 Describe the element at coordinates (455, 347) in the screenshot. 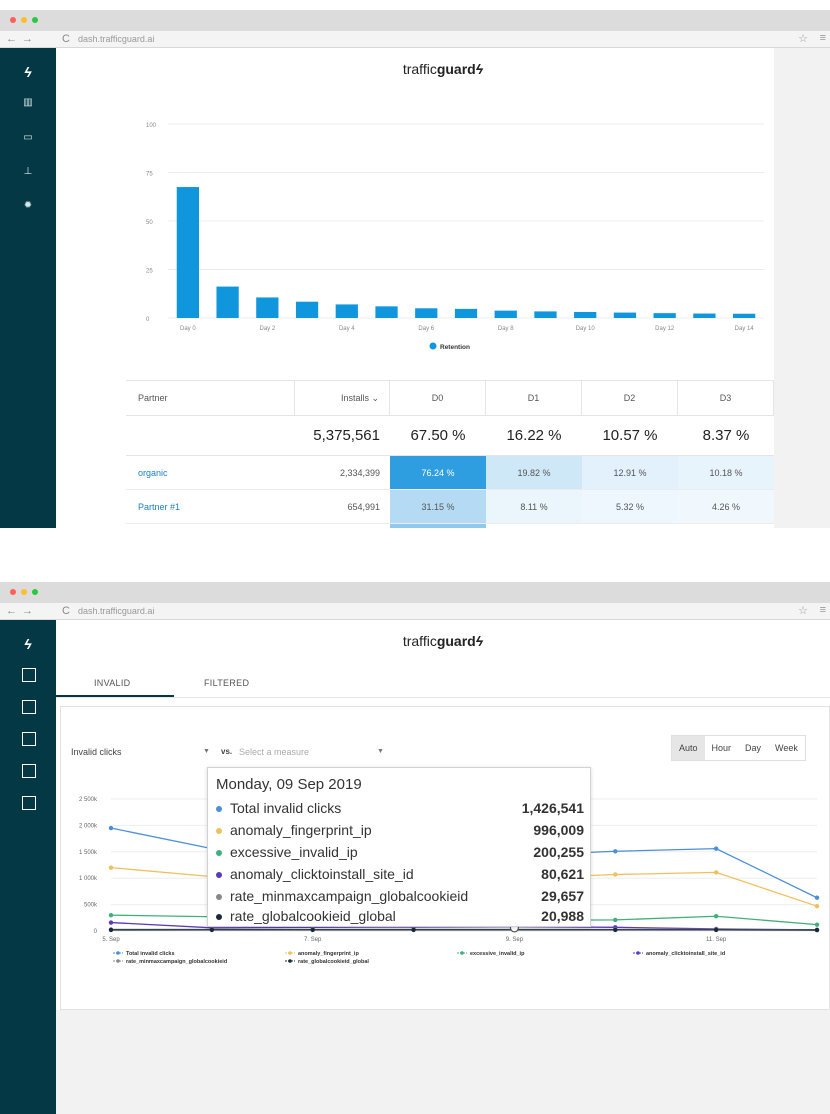

I see `legend-label: Retention` at that location.